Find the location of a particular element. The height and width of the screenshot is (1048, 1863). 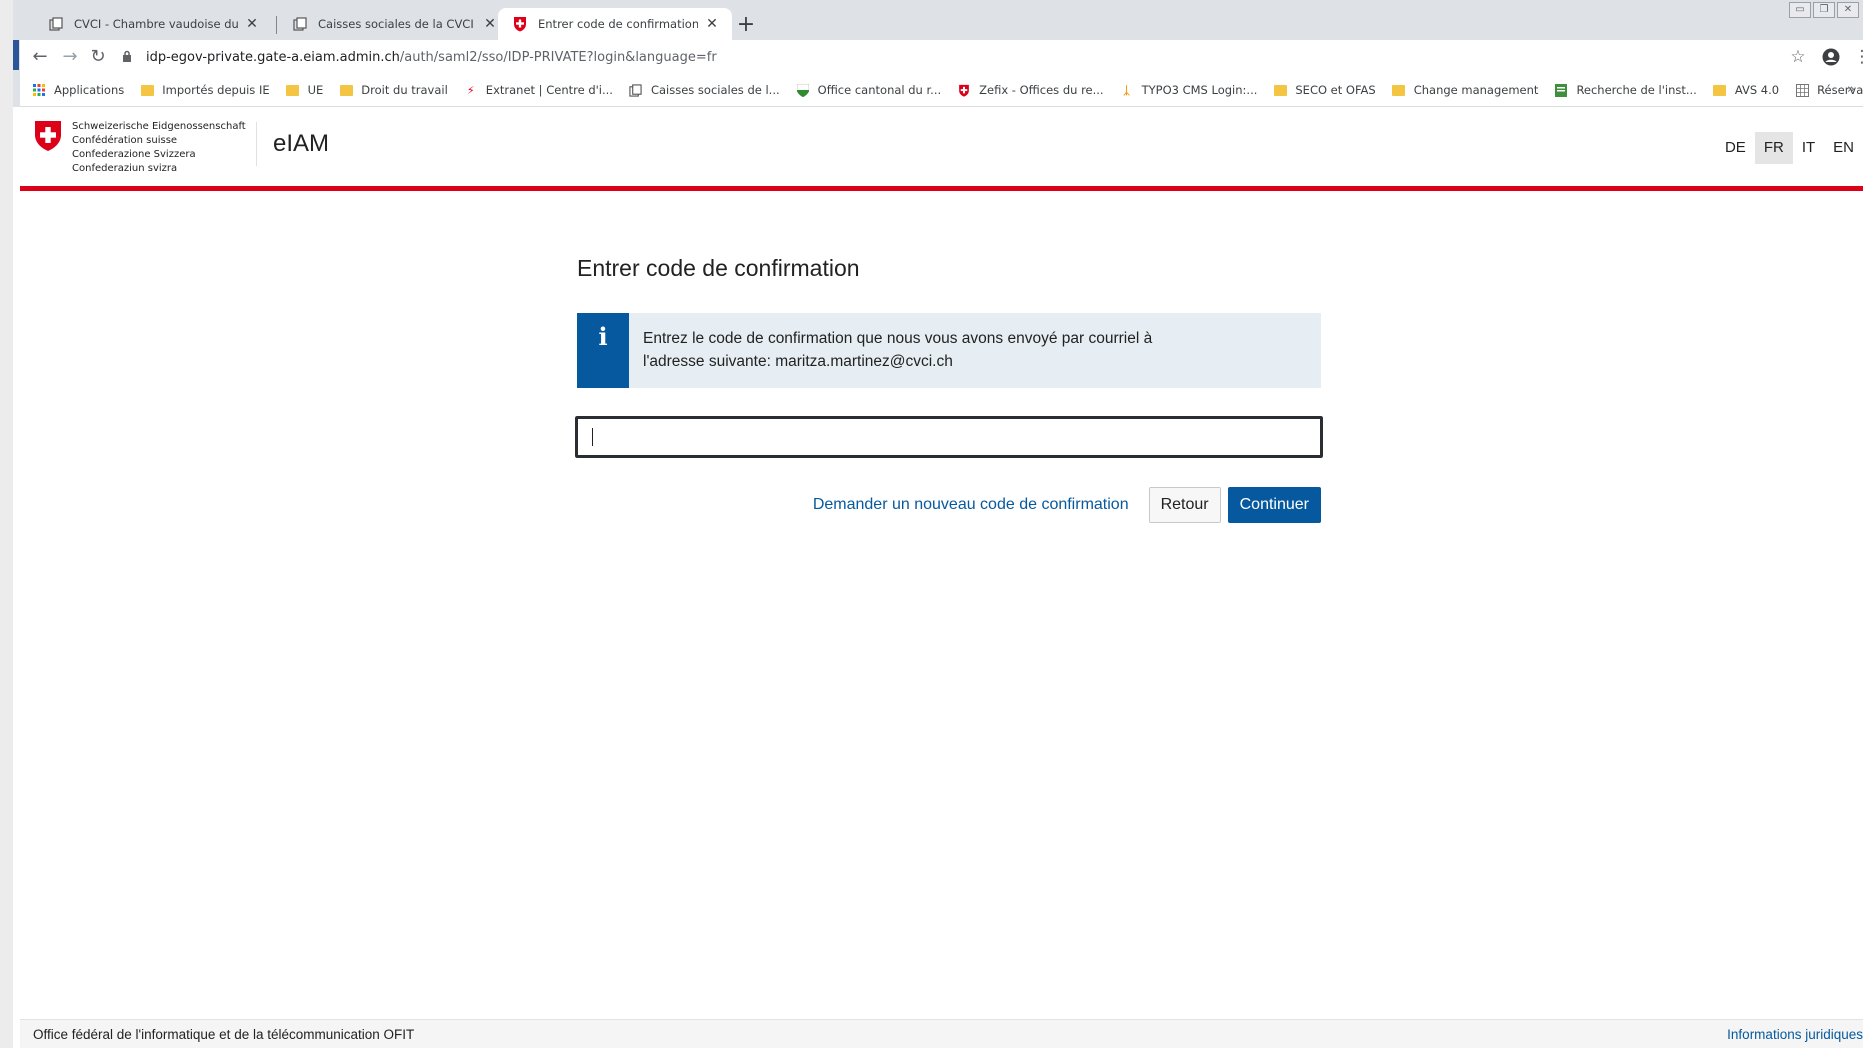

language-it: IT is located at coordinates (1808, 148).